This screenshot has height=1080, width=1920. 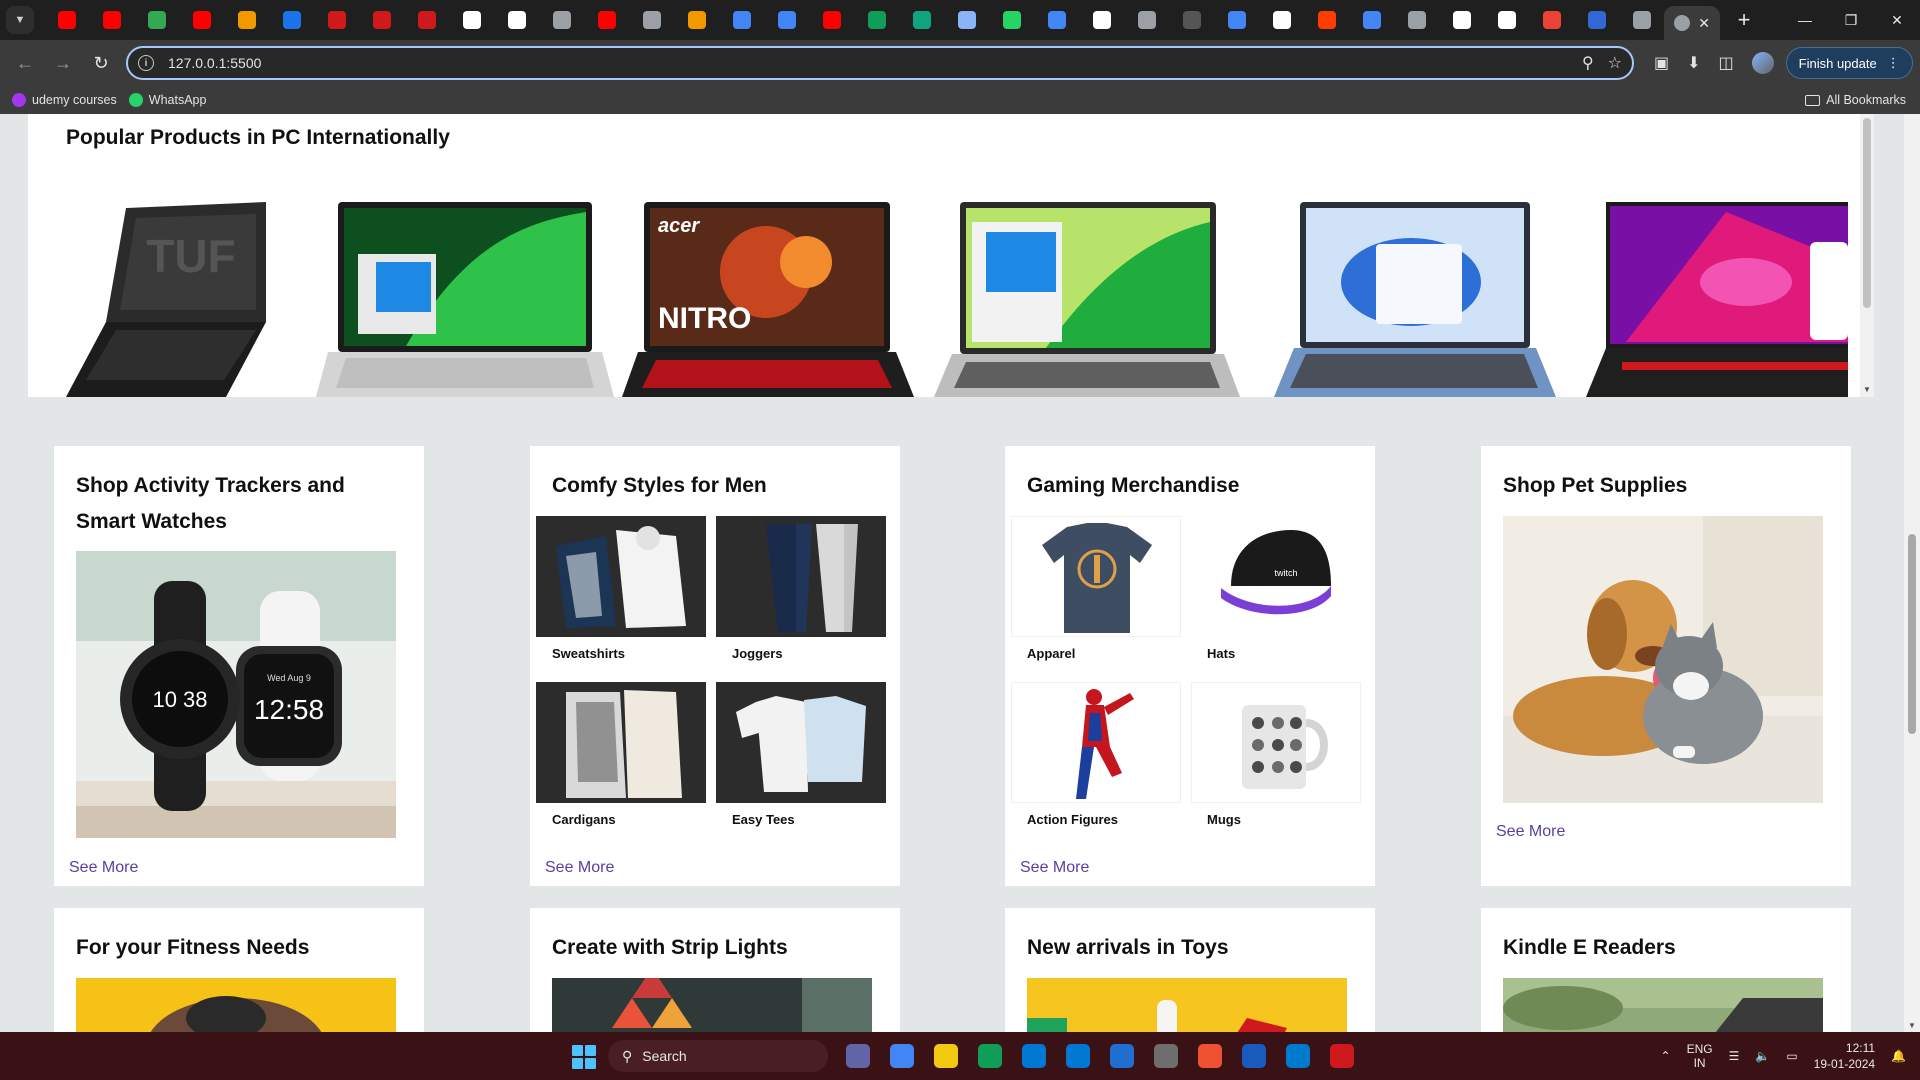 I want to click on finish-update-button: Finish update ⋮, so click(x=1849, y=63).